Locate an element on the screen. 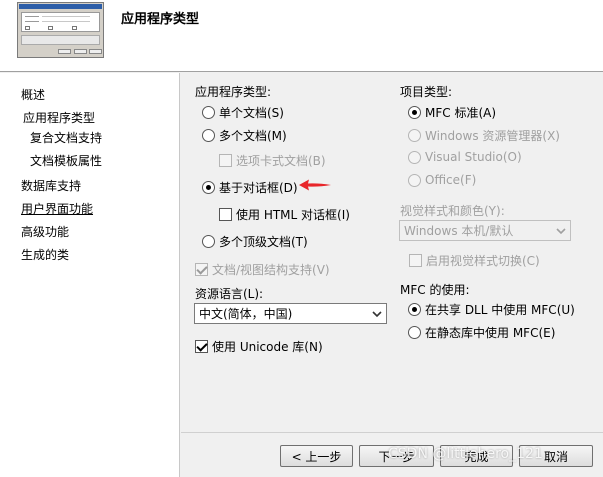  visual-style-select: Windows 本机/默认 is located at coordinates (485, 230).